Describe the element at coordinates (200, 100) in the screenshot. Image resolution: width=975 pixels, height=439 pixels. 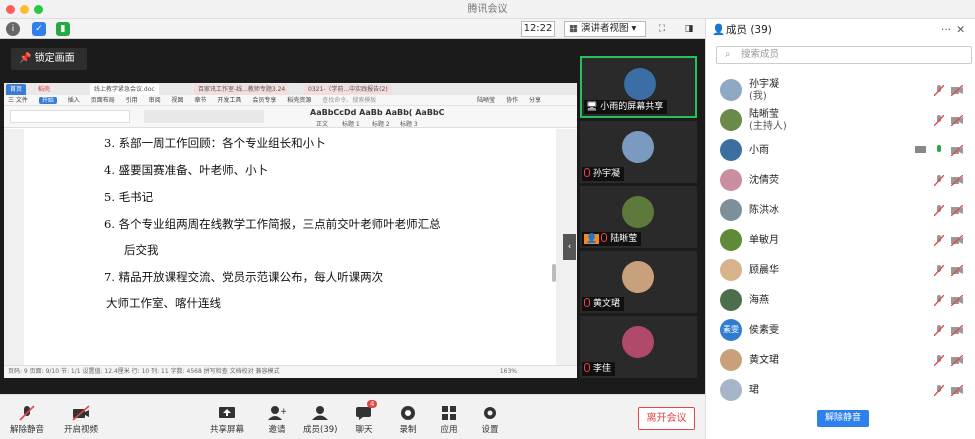
I see `menu-chapter: 章节` at that location.